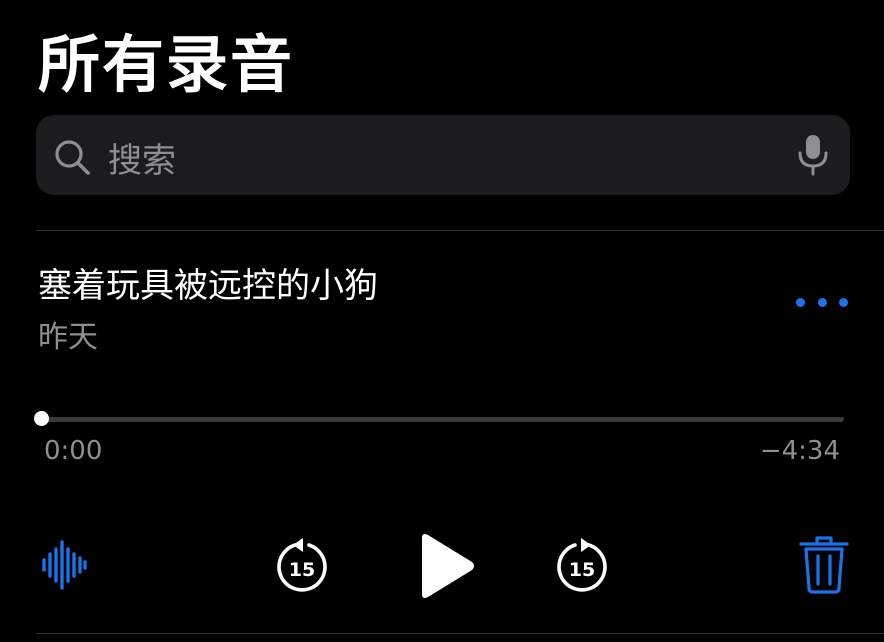  Describe the element at coordinates (813, 155) in the screenshot. I see `microphone-icon` at that location.